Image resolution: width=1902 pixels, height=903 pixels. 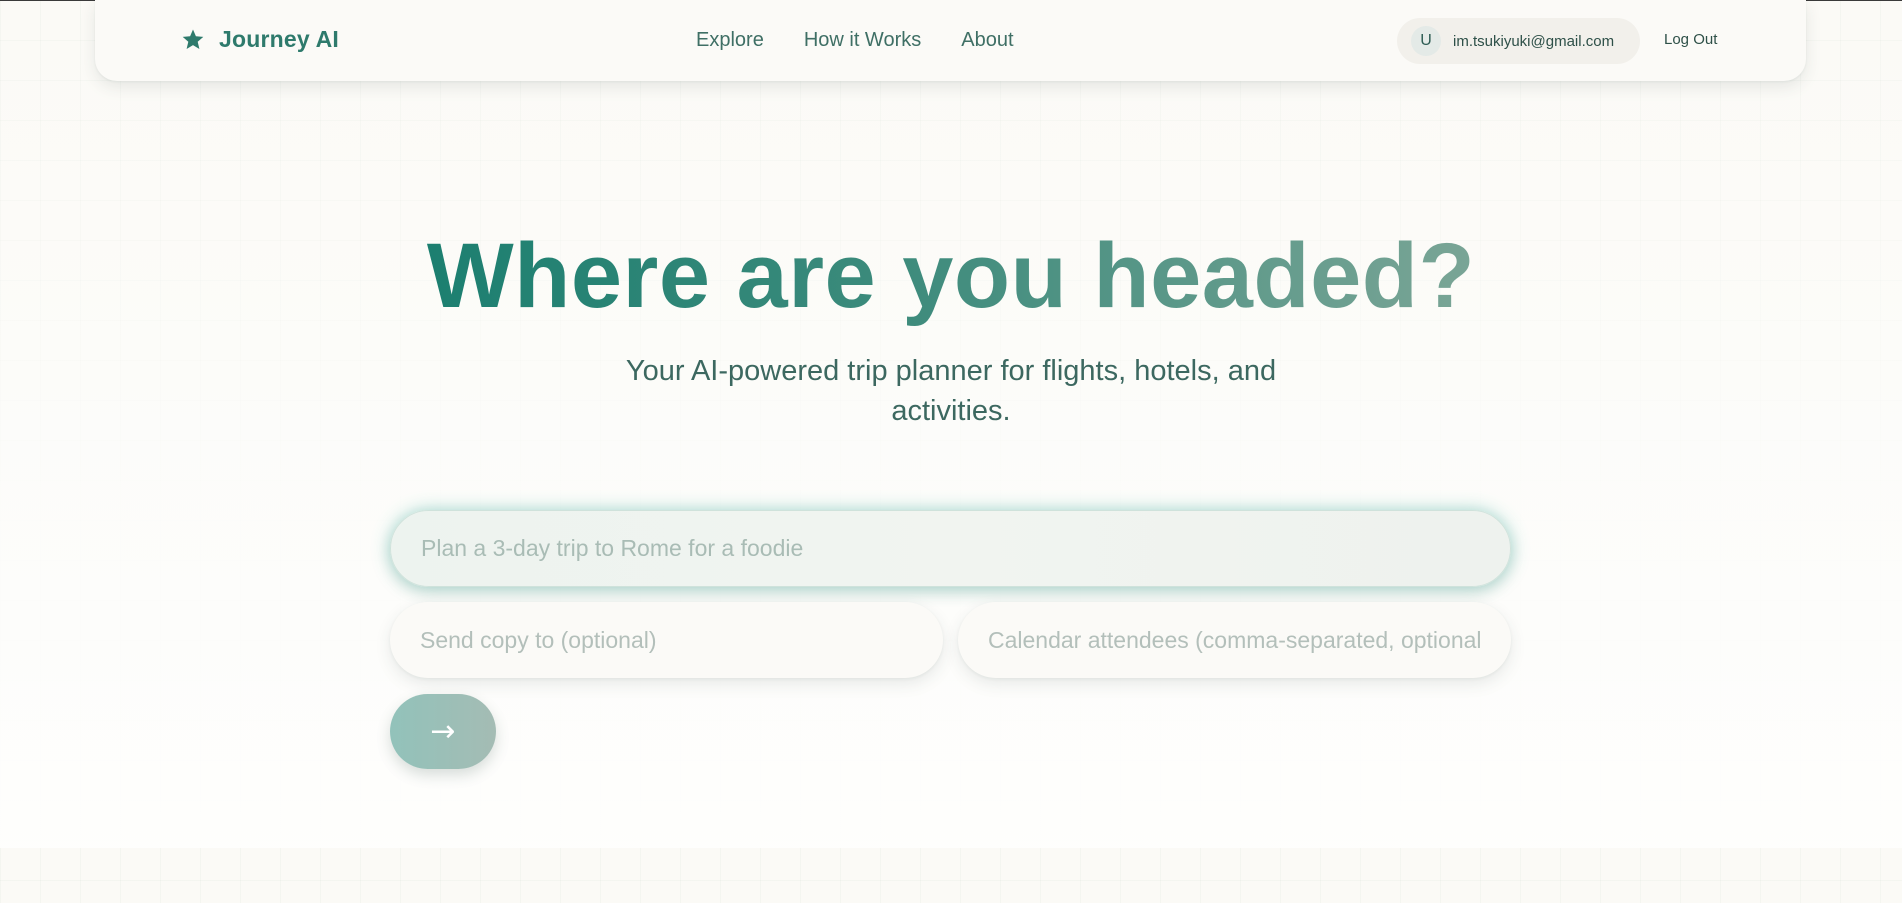 What do you see at coordinates (1426, 41) in the screenshot?
I see `avatar: U` at bounding box center [1426, 41].